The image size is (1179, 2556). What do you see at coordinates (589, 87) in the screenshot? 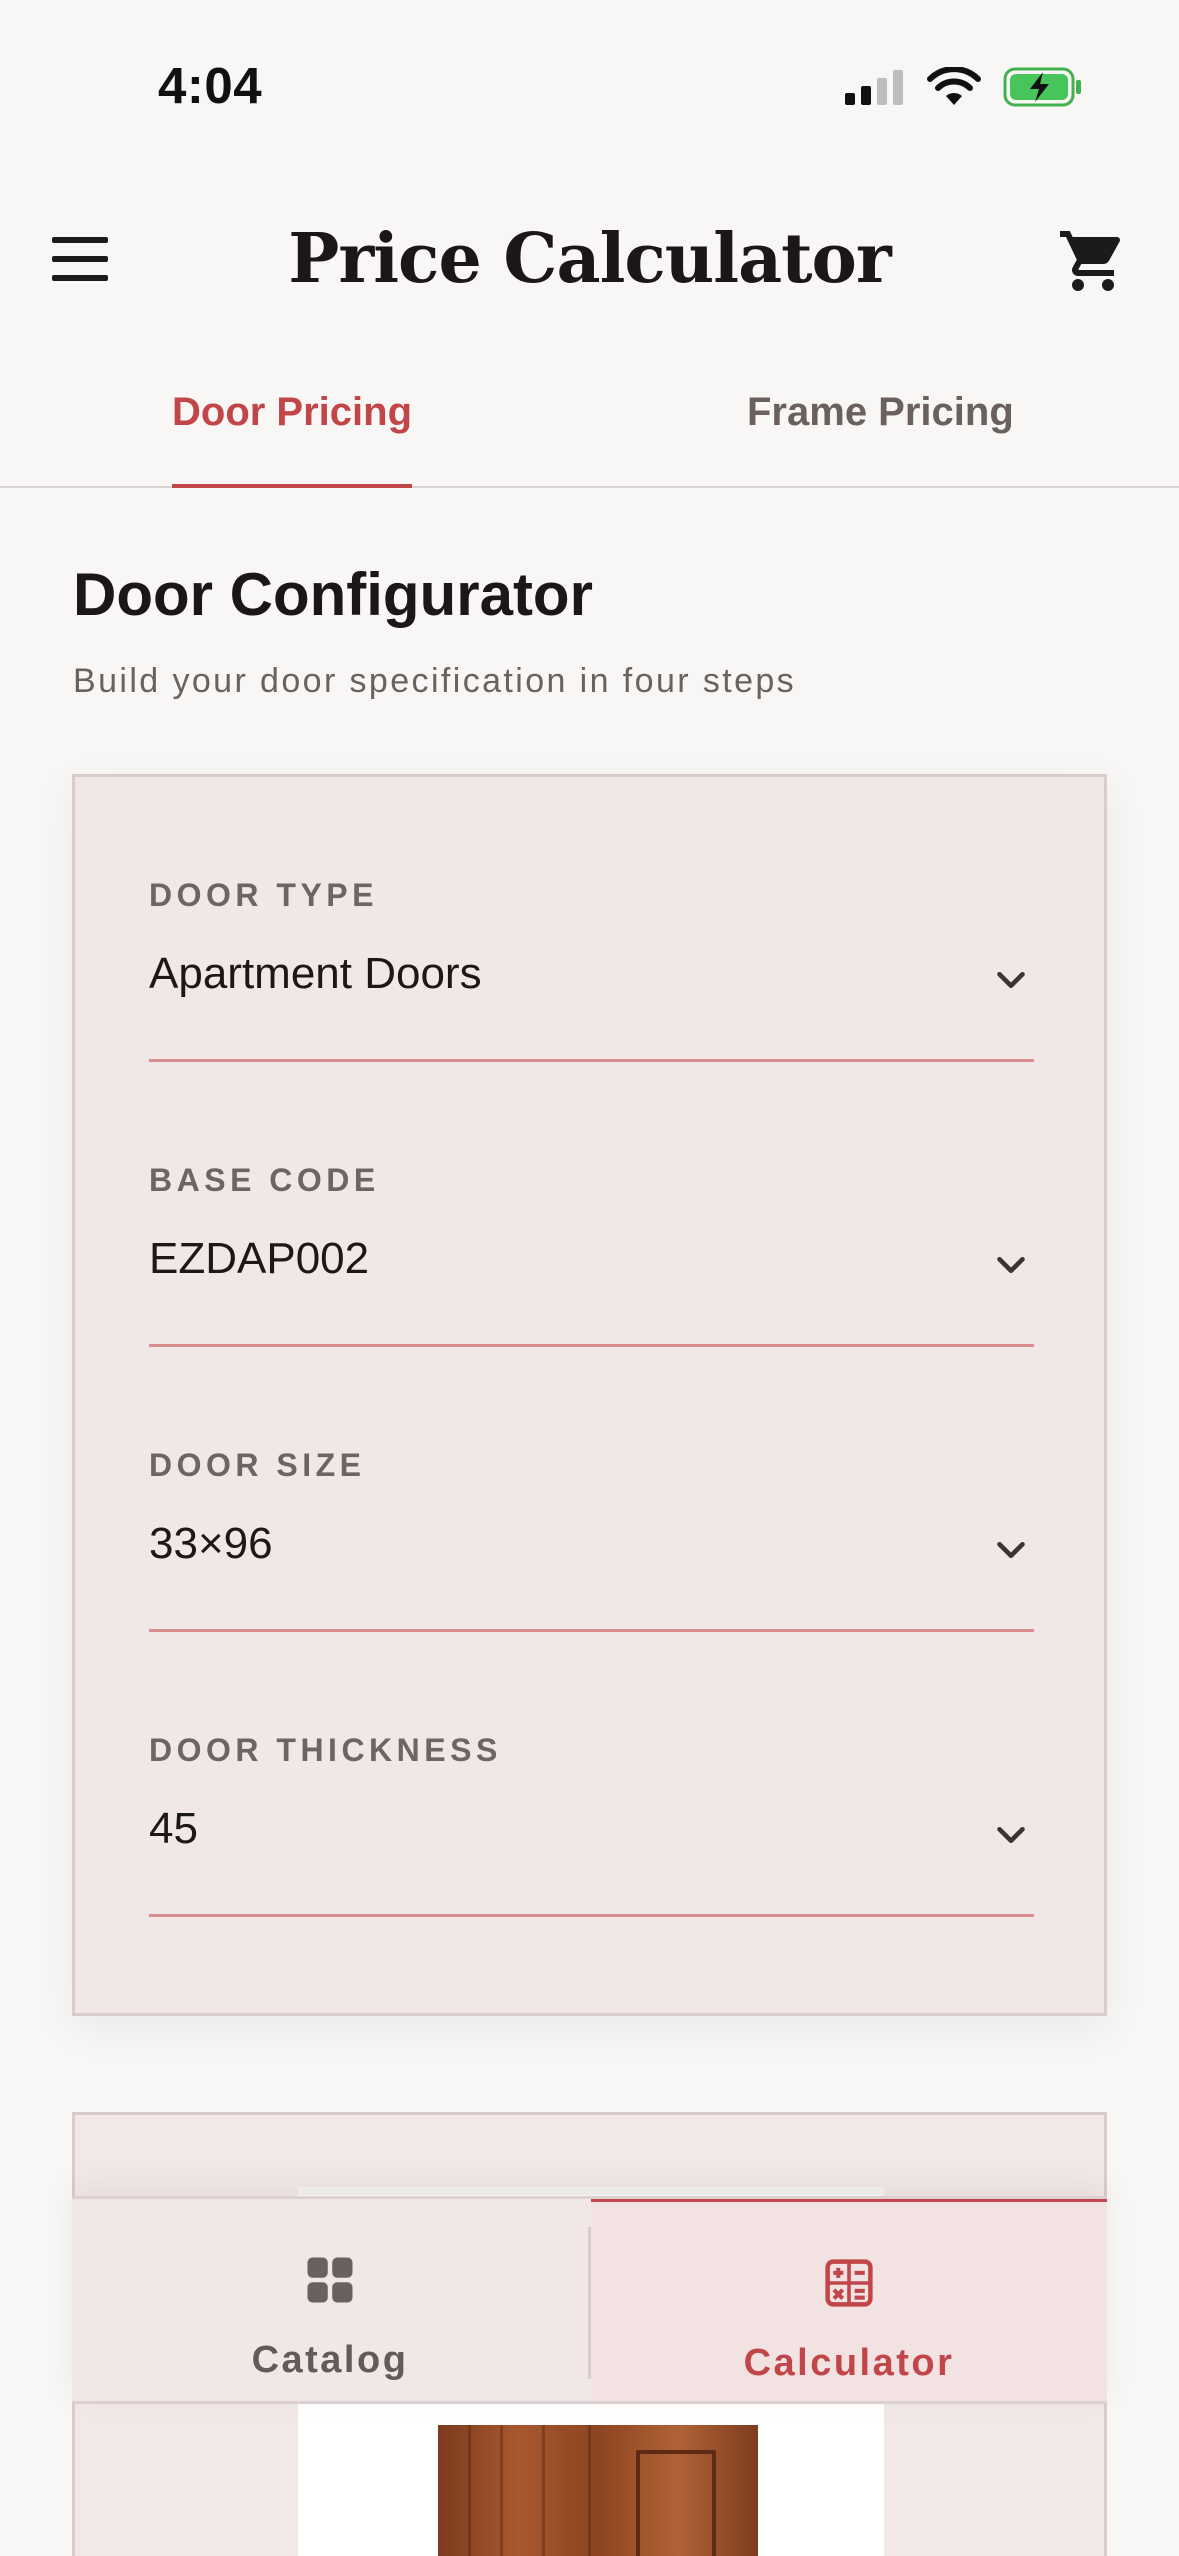
I see `status-bar: 4:04` at bounding box center [589, 87].